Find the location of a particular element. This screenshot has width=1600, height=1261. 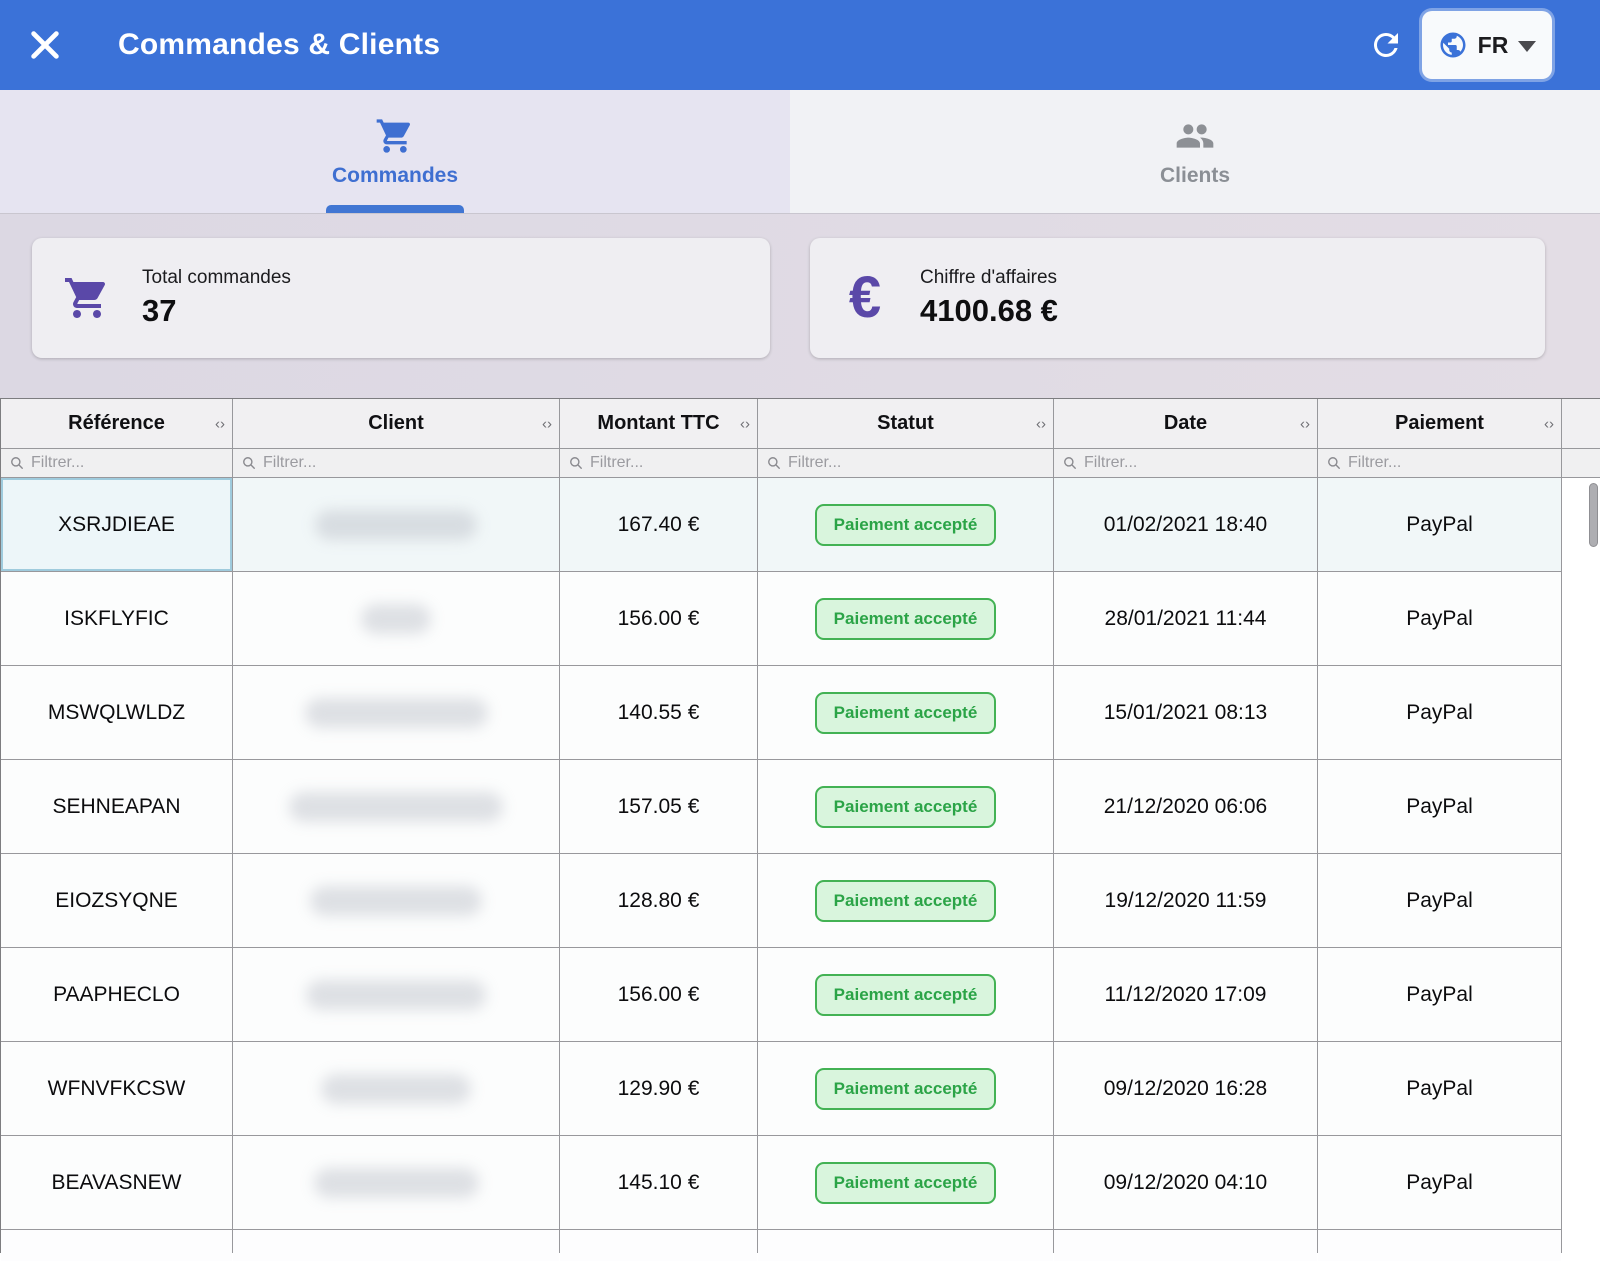

date-cell: 09/12/2020 16:28 is located at coordinates (1185, 1088).